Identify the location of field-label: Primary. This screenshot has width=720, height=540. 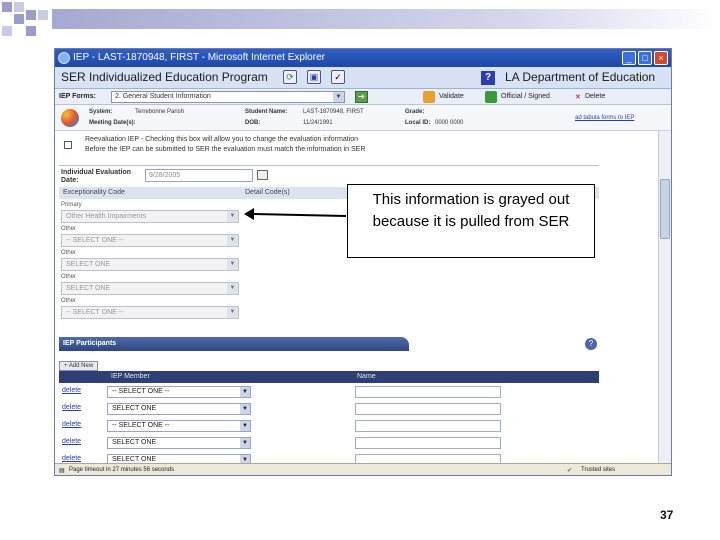
(71, 205).